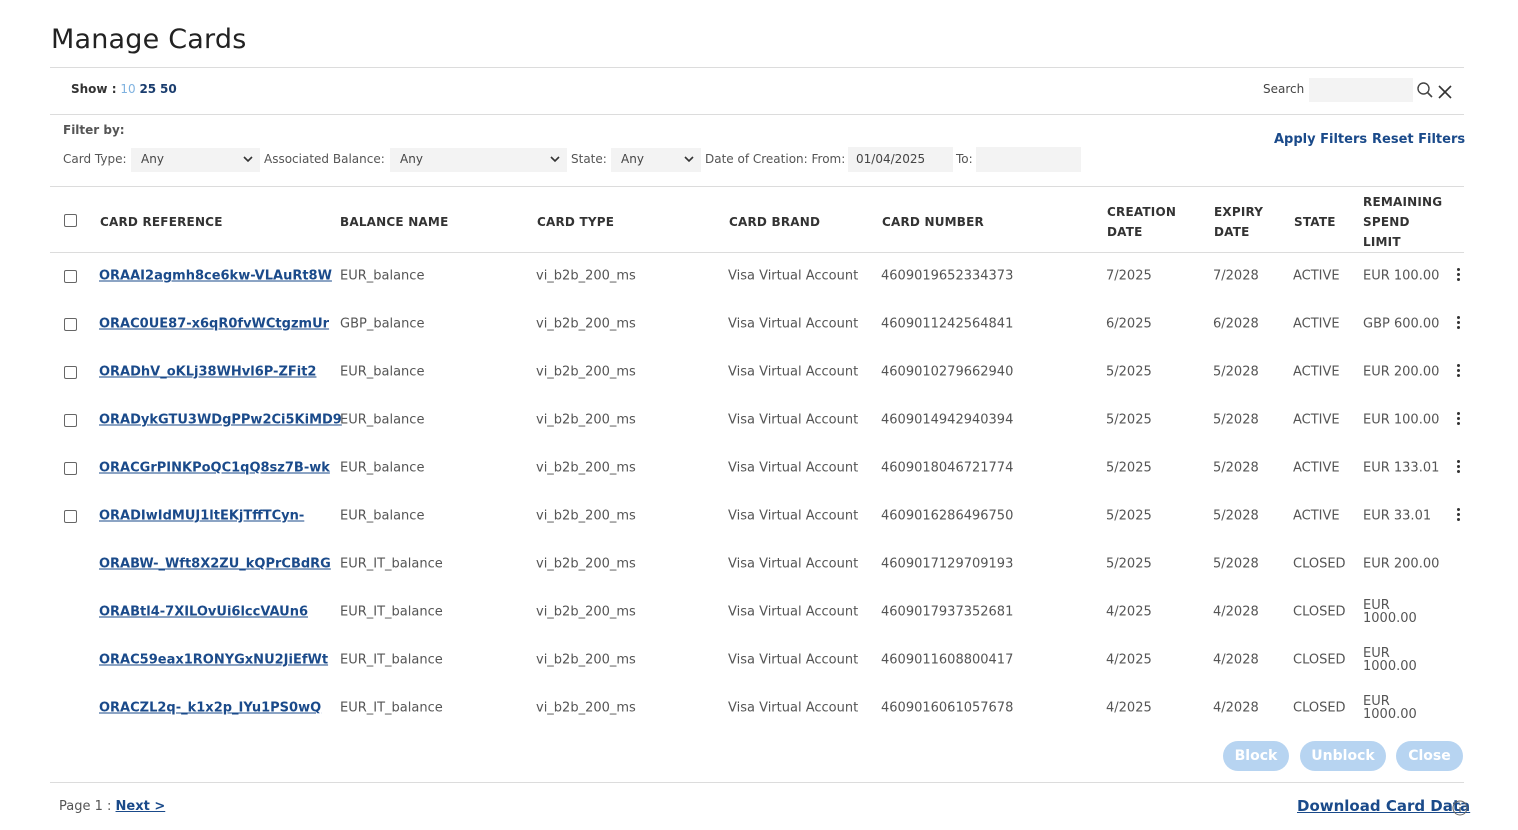 This screenshot has height=830, width=1518. I want to click on card-number: 4609010279662940, so click(947, 372).